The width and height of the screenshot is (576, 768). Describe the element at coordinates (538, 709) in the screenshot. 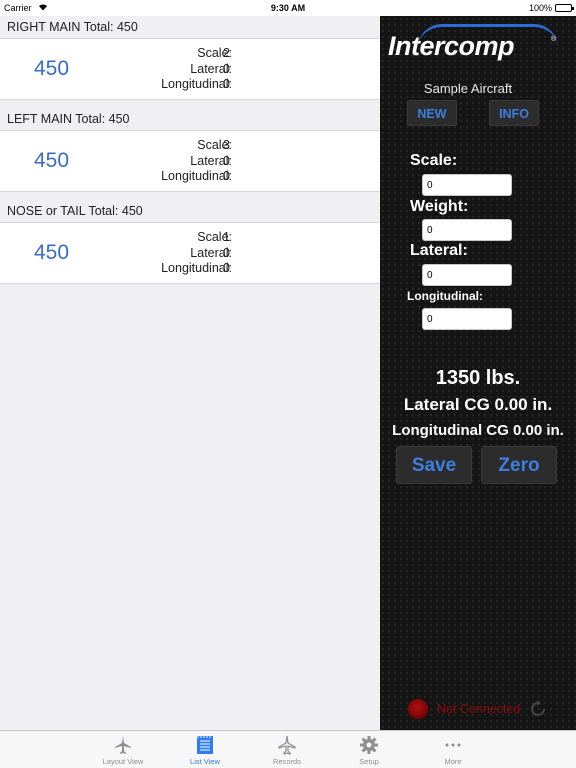

I see `refresh-icon` at that location.